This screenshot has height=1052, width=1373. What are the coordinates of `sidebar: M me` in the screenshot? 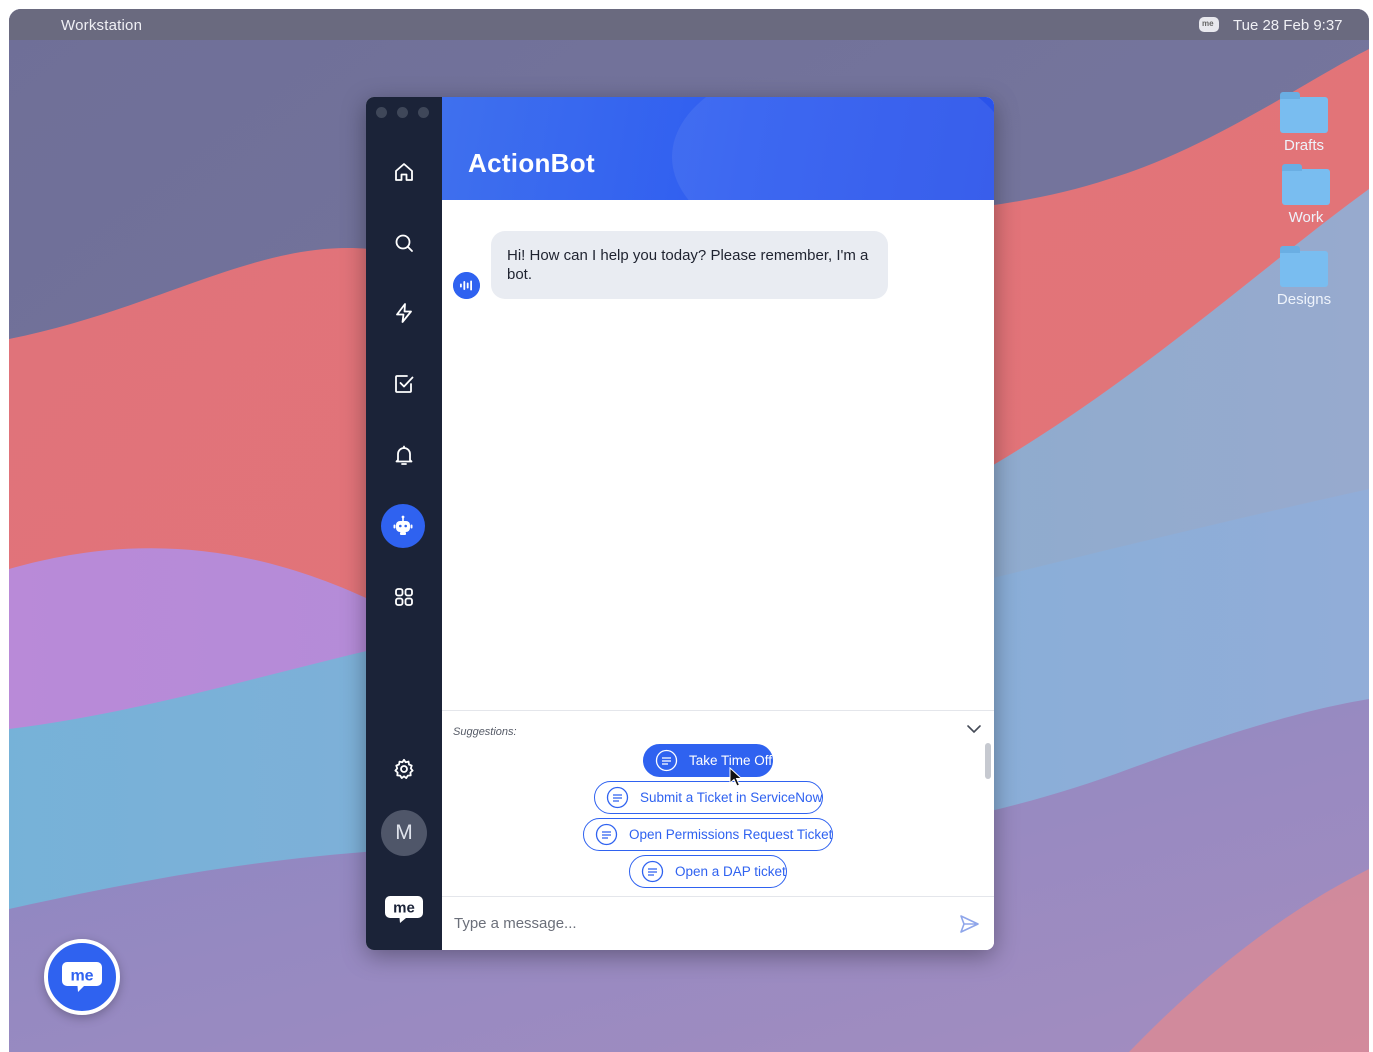 It's located at (404, 523).